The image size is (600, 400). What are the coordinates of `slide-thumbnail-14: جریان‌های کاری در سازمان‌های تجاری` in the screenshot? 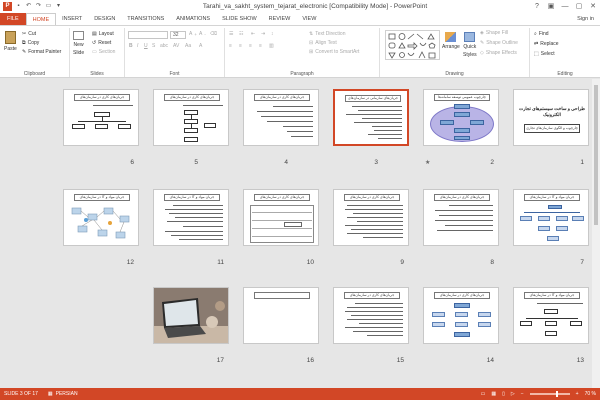 It's located at (461, 315).